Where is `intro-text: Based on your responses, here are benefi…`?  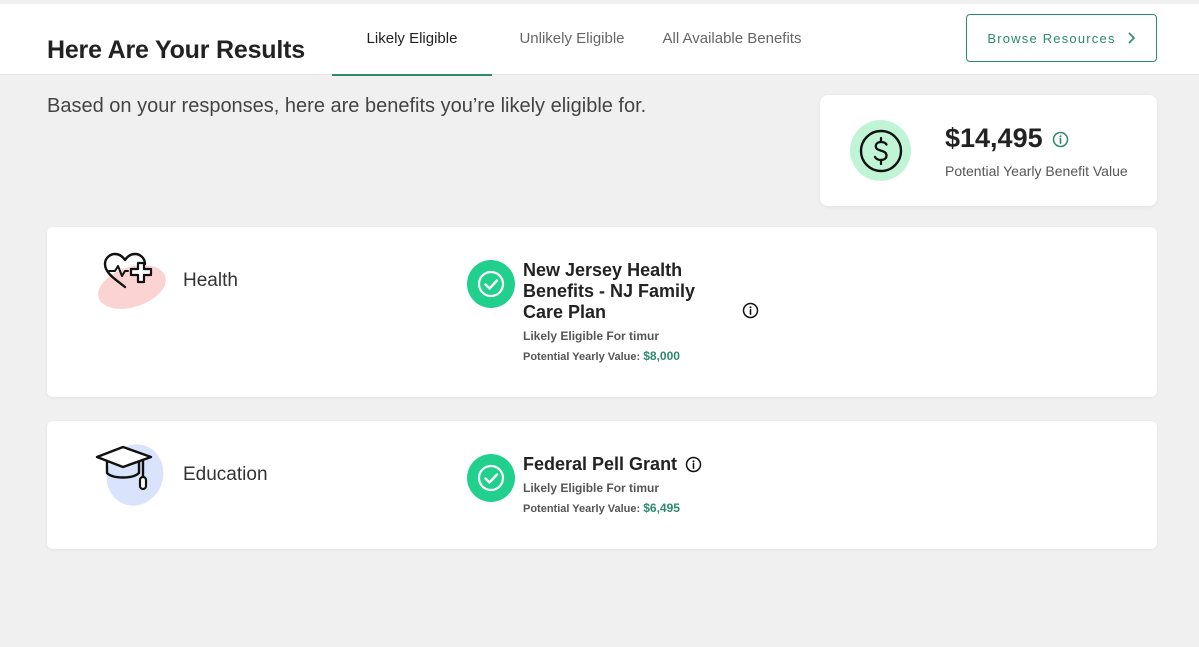
intro-text: Based on your responses, here are benefi… is located at coordinates (347, 106).